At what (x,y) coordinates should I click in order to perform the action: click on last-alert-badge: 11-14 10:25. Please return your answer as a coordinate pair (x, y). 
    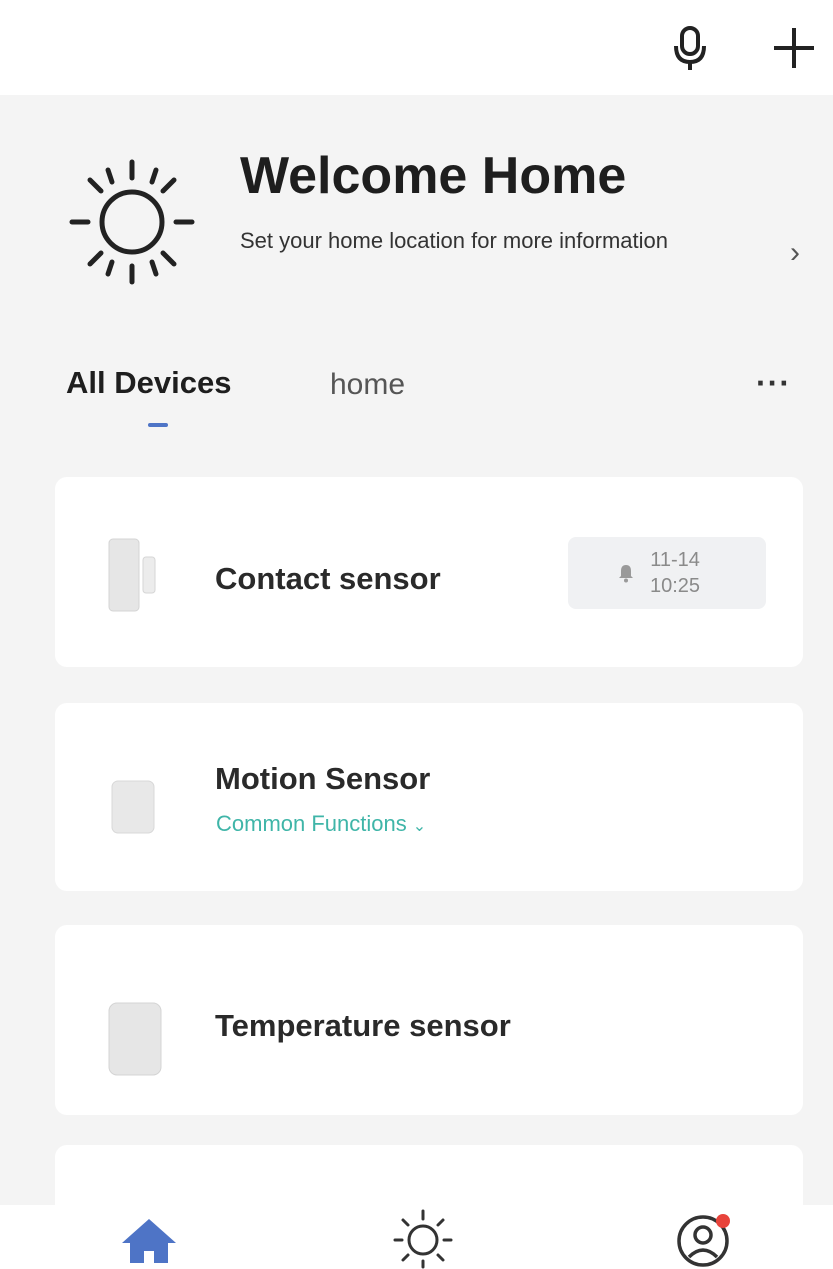
    Looking at the image, I should click on (667, 573).